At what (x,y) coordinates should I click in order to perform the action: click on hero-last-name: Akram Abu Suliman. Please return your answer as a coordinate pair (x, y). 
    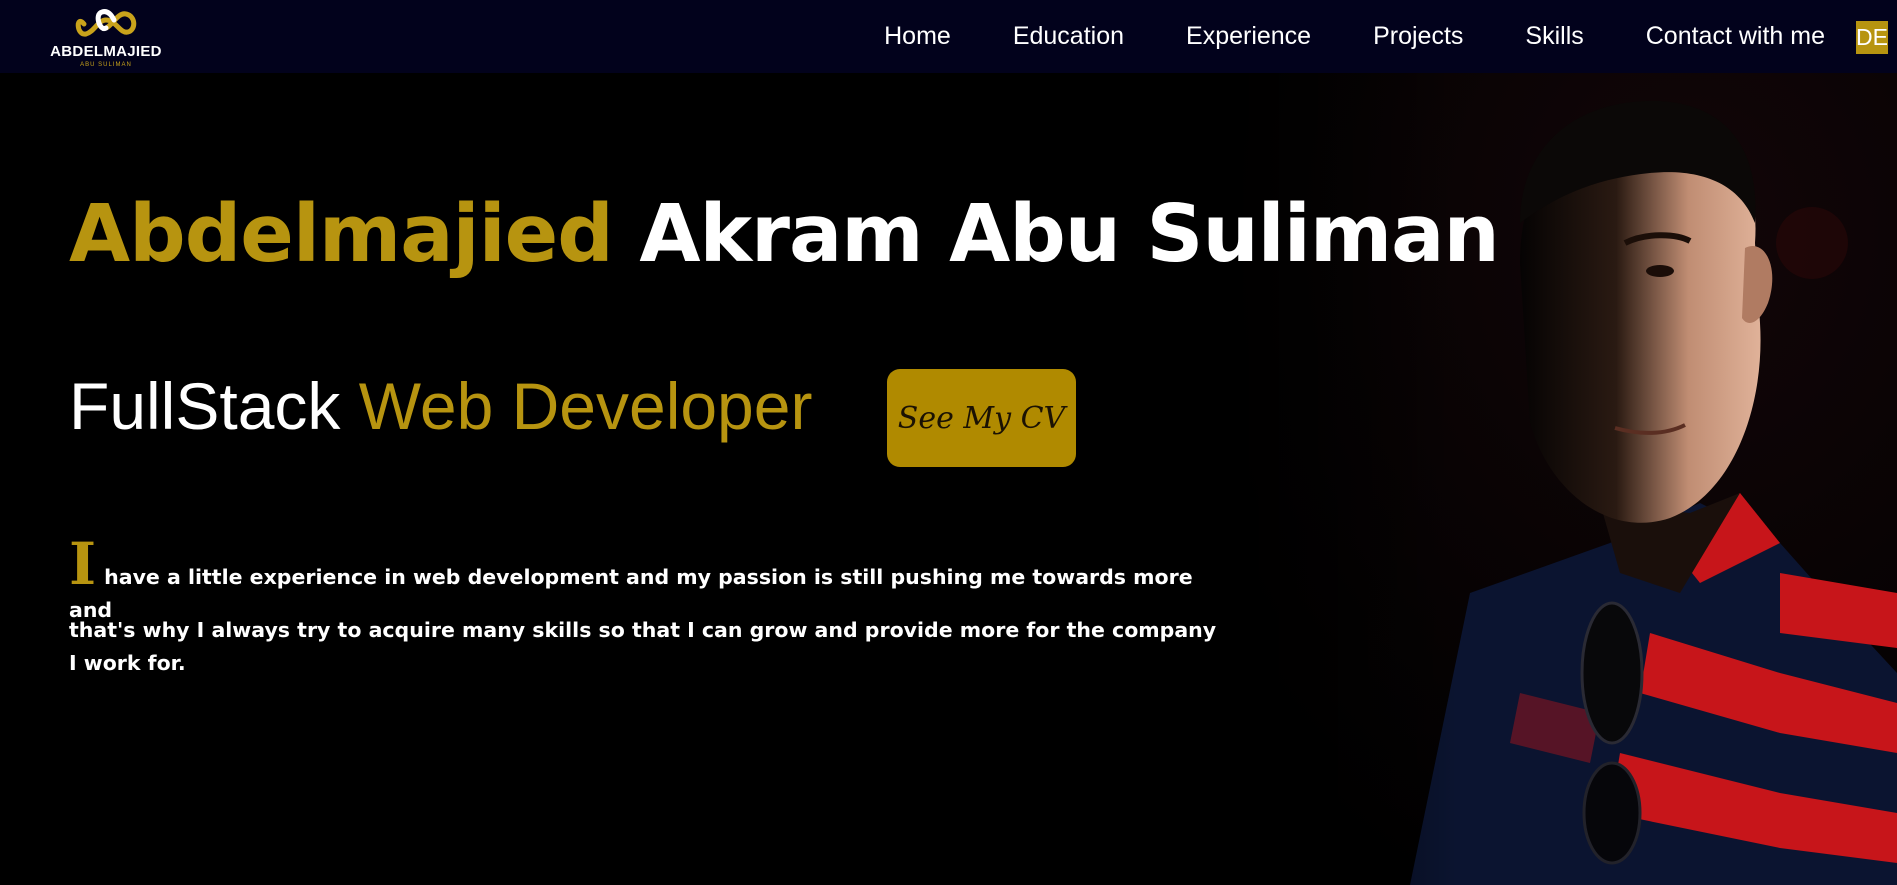
    Looking at the image, I should click on (1069, 234).